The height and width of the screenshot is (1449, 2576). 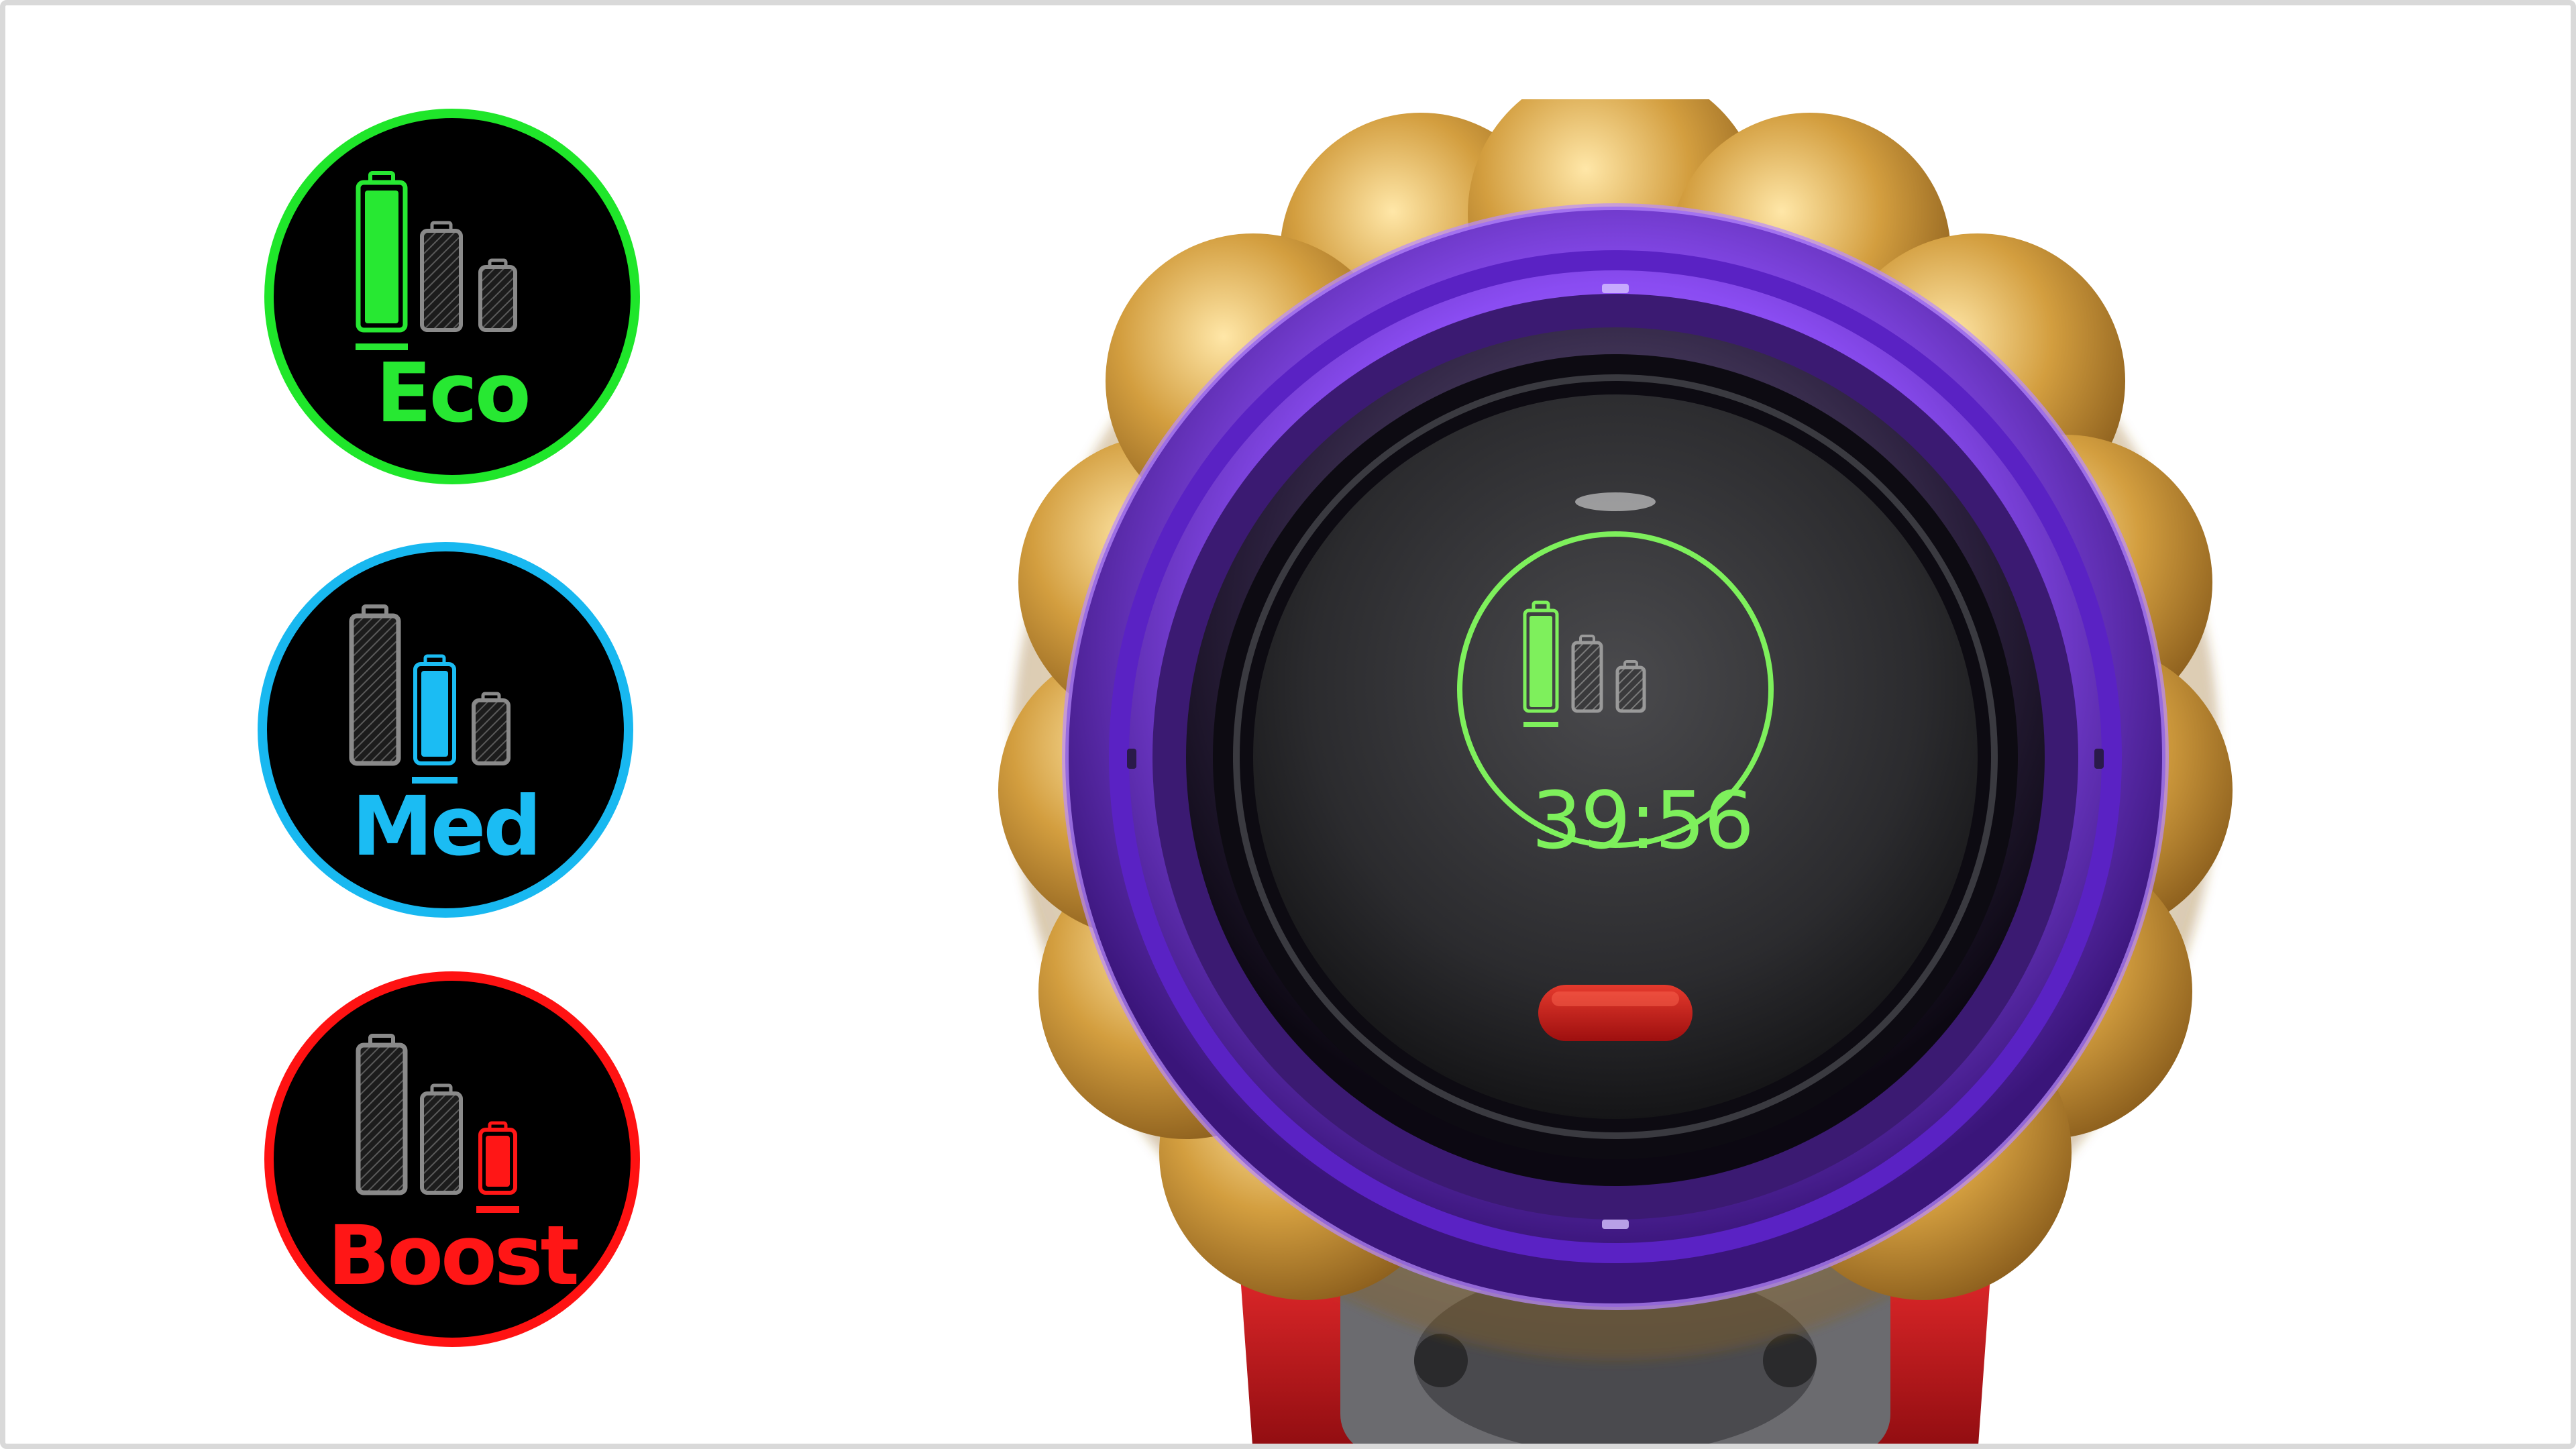 I want to click on med-label: Med, so click(x=446, y=826).